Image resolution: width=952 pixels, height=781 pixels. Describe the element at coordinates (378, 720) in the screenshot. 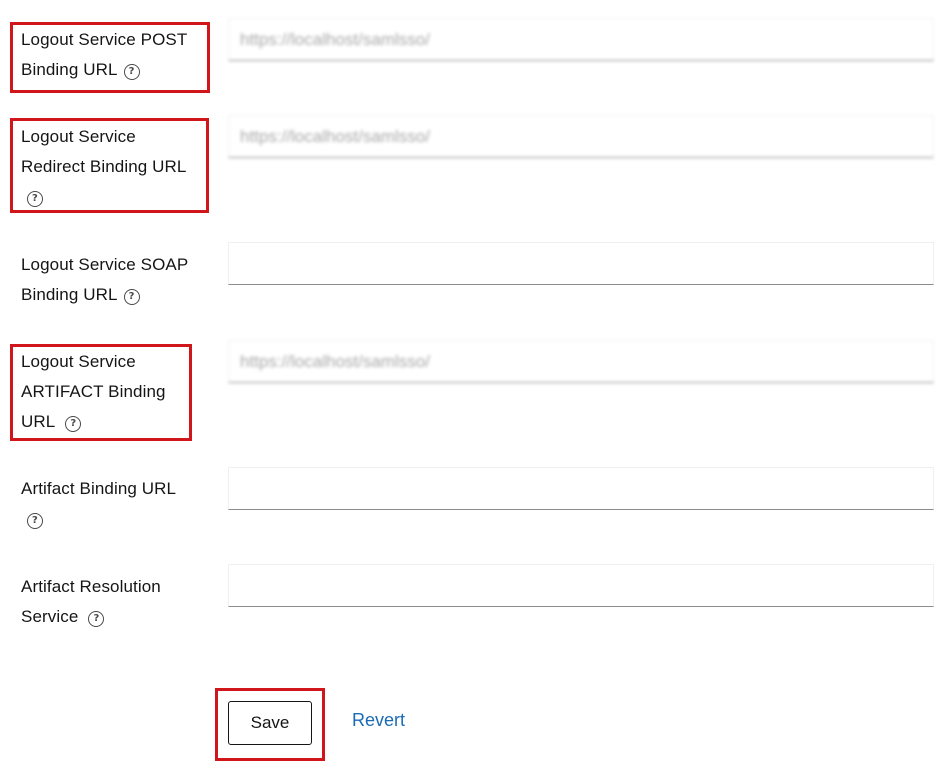

I see `revert-link: Revert` at that location.